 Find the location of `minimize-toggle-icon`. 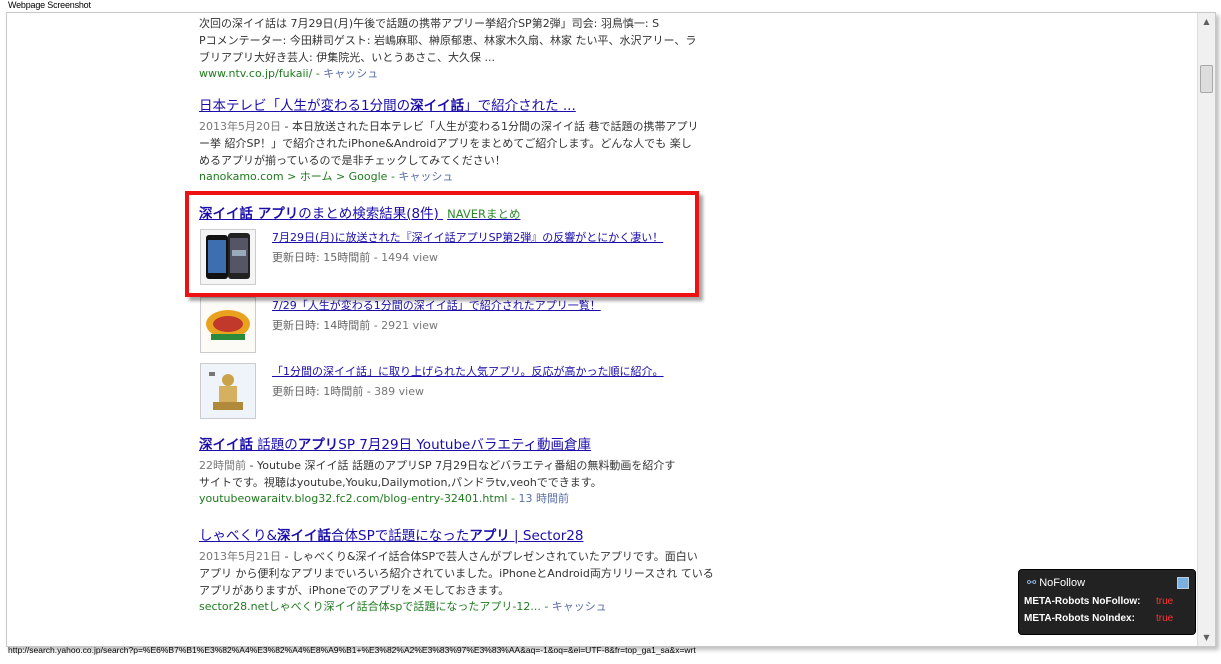

minimize-toggle-icon is located at coordinates (1183, 583).